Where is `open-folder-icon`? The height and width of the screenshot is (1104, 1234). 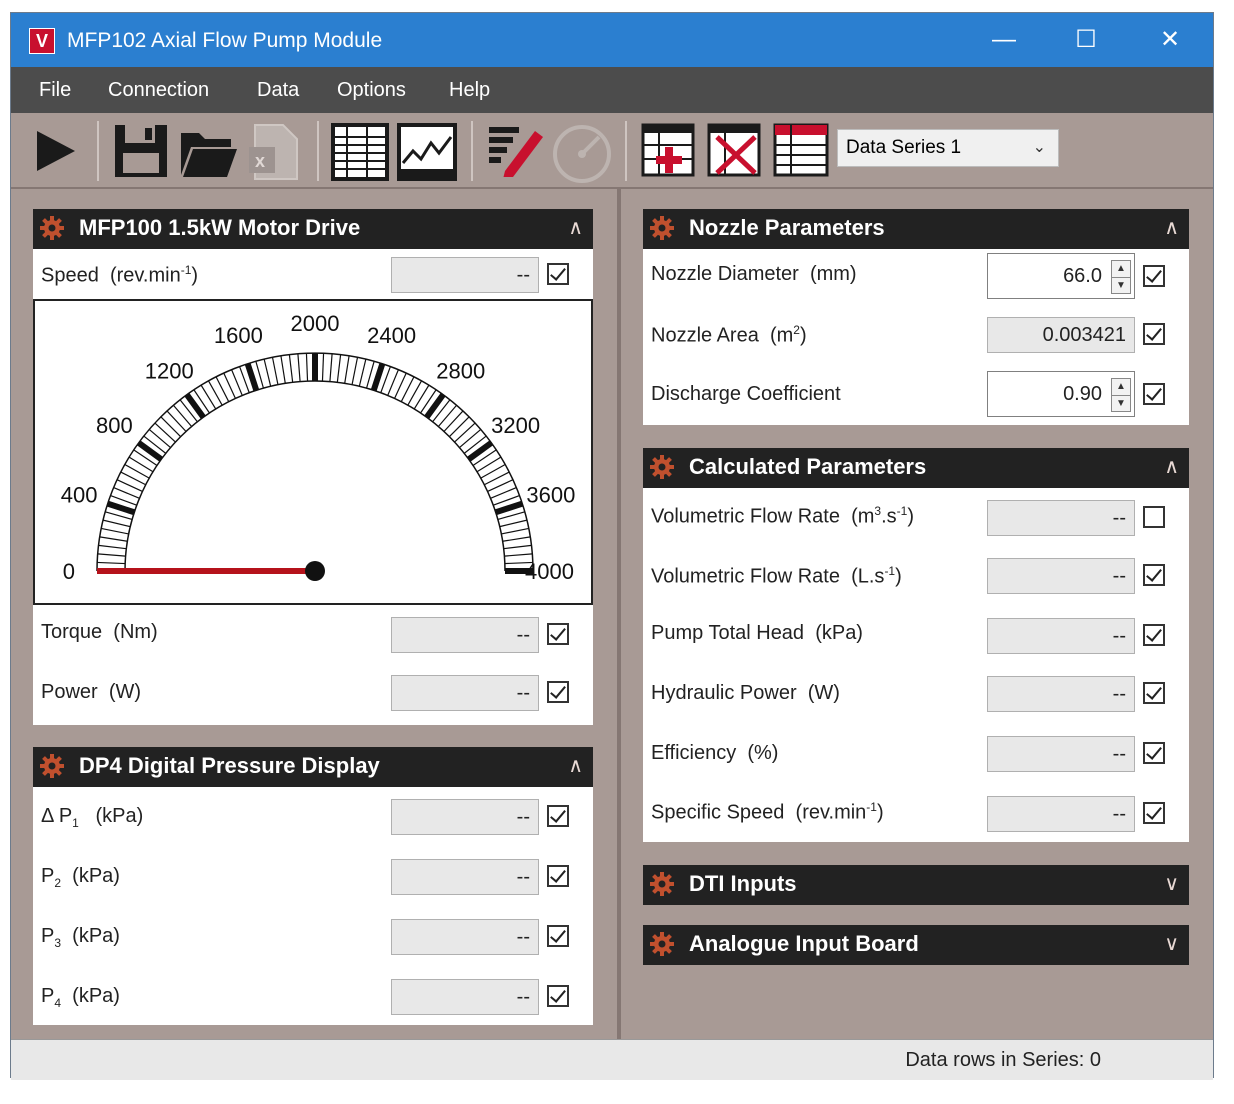 open-folder-icon is located at coordinates (209, 151).